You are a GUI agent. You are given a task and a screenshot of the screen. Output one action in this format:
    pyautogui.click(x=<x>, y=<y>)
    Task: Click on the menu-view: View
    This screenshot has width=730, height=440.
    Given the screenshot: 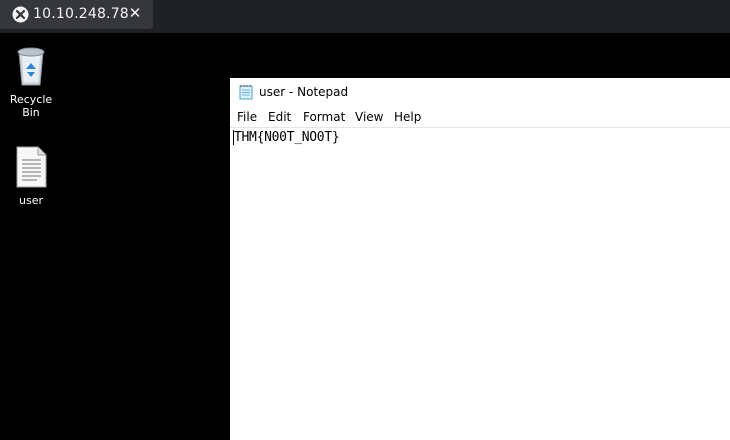 What is the action you would take?
    pyautogui.click(x=369, y=117)
    